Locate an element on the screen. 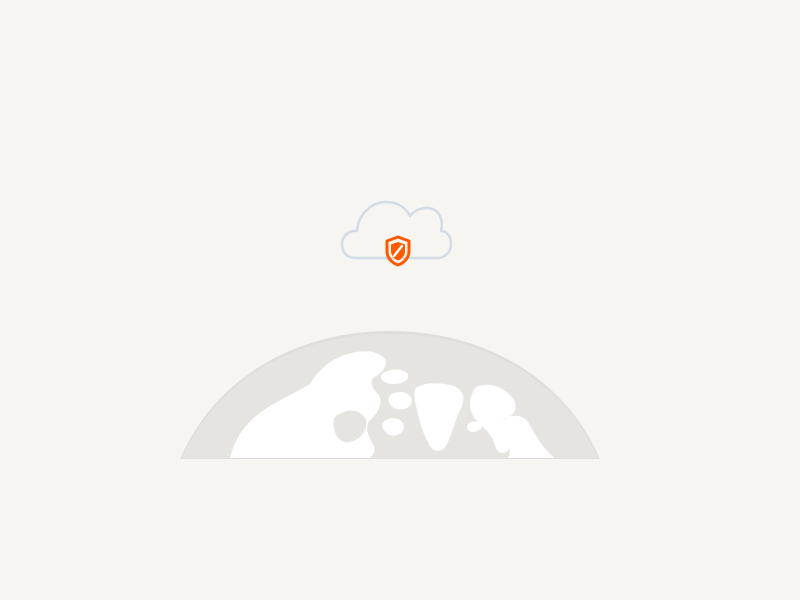  shield-icon is located at coordinates (398, 251).